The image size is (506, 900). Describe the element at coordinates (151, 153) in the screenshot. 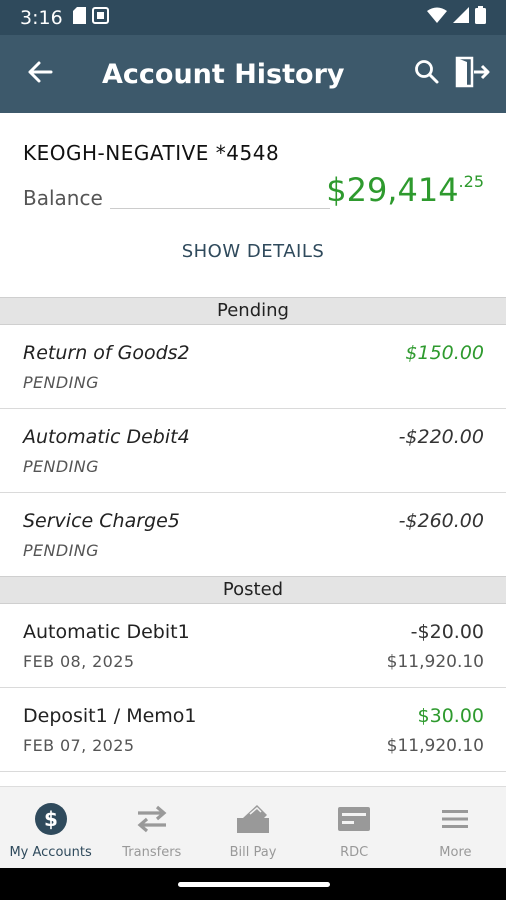

I see `account-name: KEOGH-NEGATIVE *4548` at that location.